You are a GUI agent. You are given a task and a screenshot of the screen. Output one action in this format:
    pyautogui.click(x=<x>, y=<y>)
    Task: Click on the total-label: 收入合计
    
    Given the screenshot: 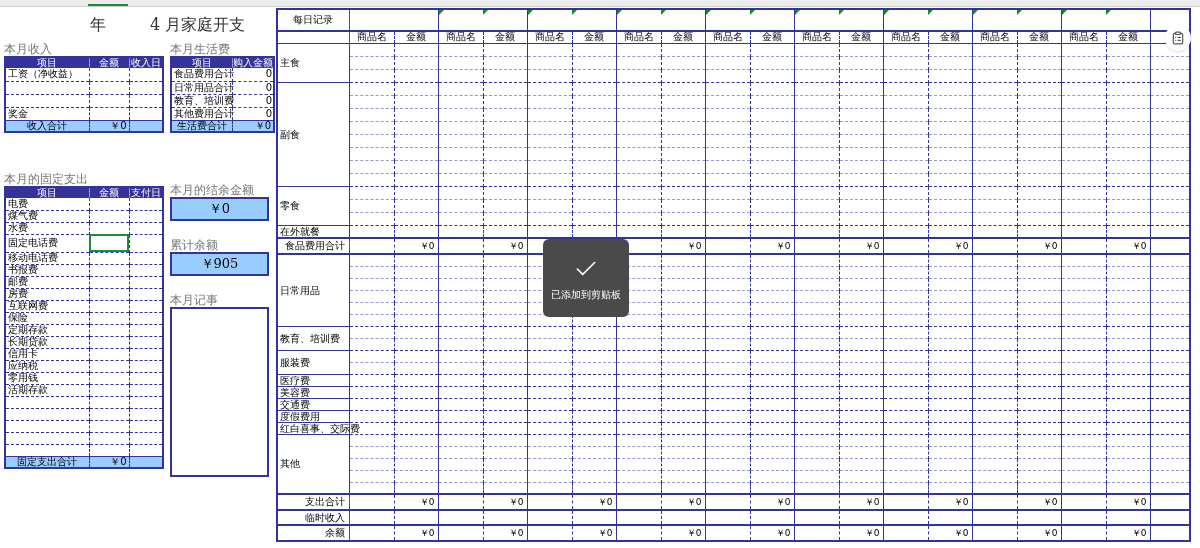 What is the action you would take?
    pyautogui.click(x=47, y=126)
    